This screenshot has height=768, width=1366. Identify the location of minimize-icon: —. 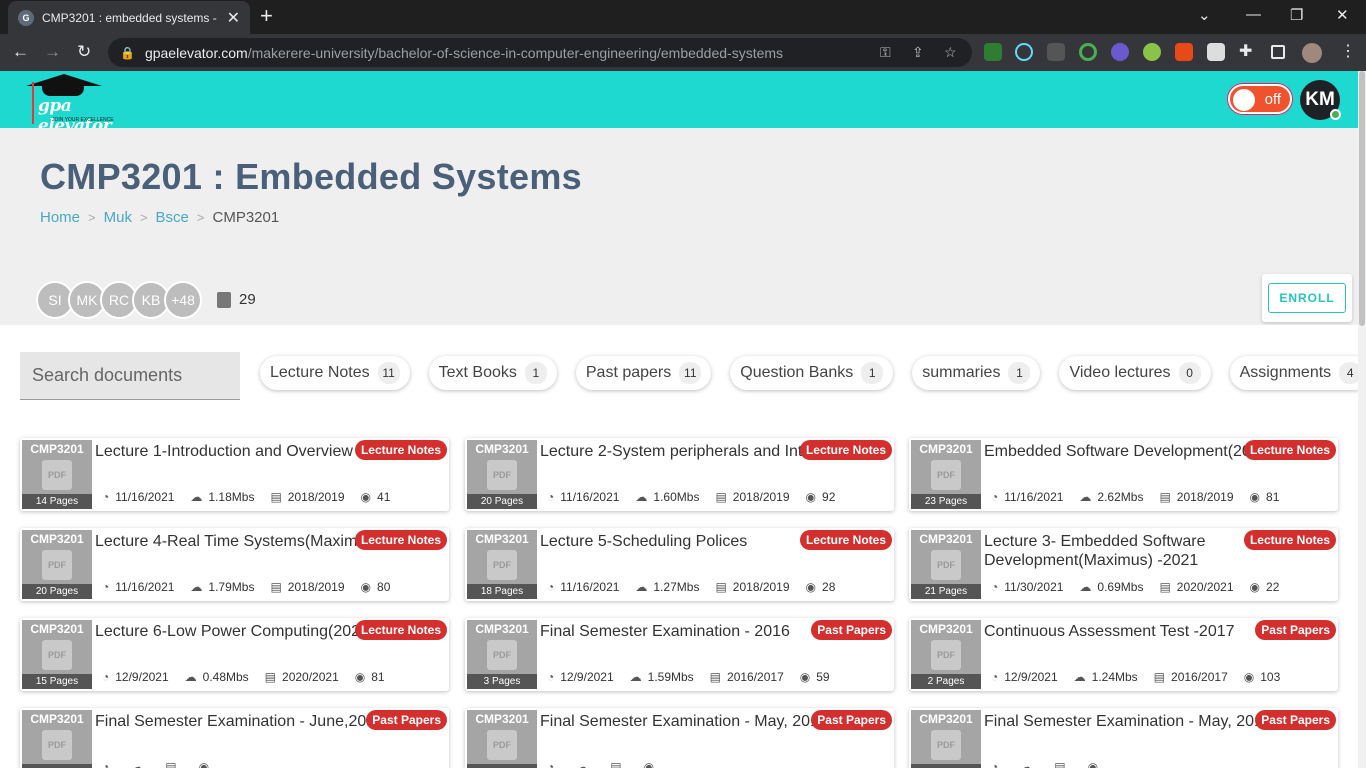
(1253, 14).